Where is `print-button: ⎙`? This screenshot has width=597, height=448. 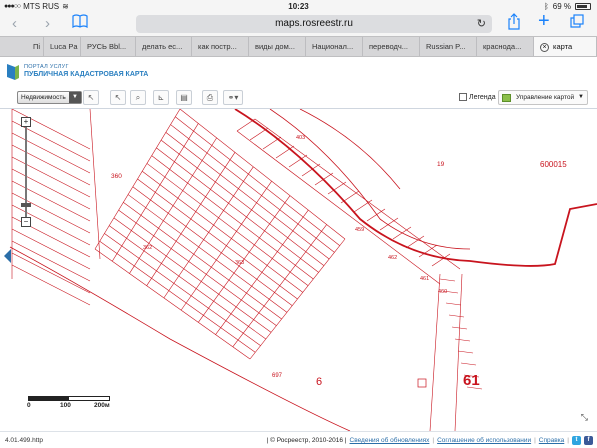 print-button: ⎙ is located at coordinates (210, 97).